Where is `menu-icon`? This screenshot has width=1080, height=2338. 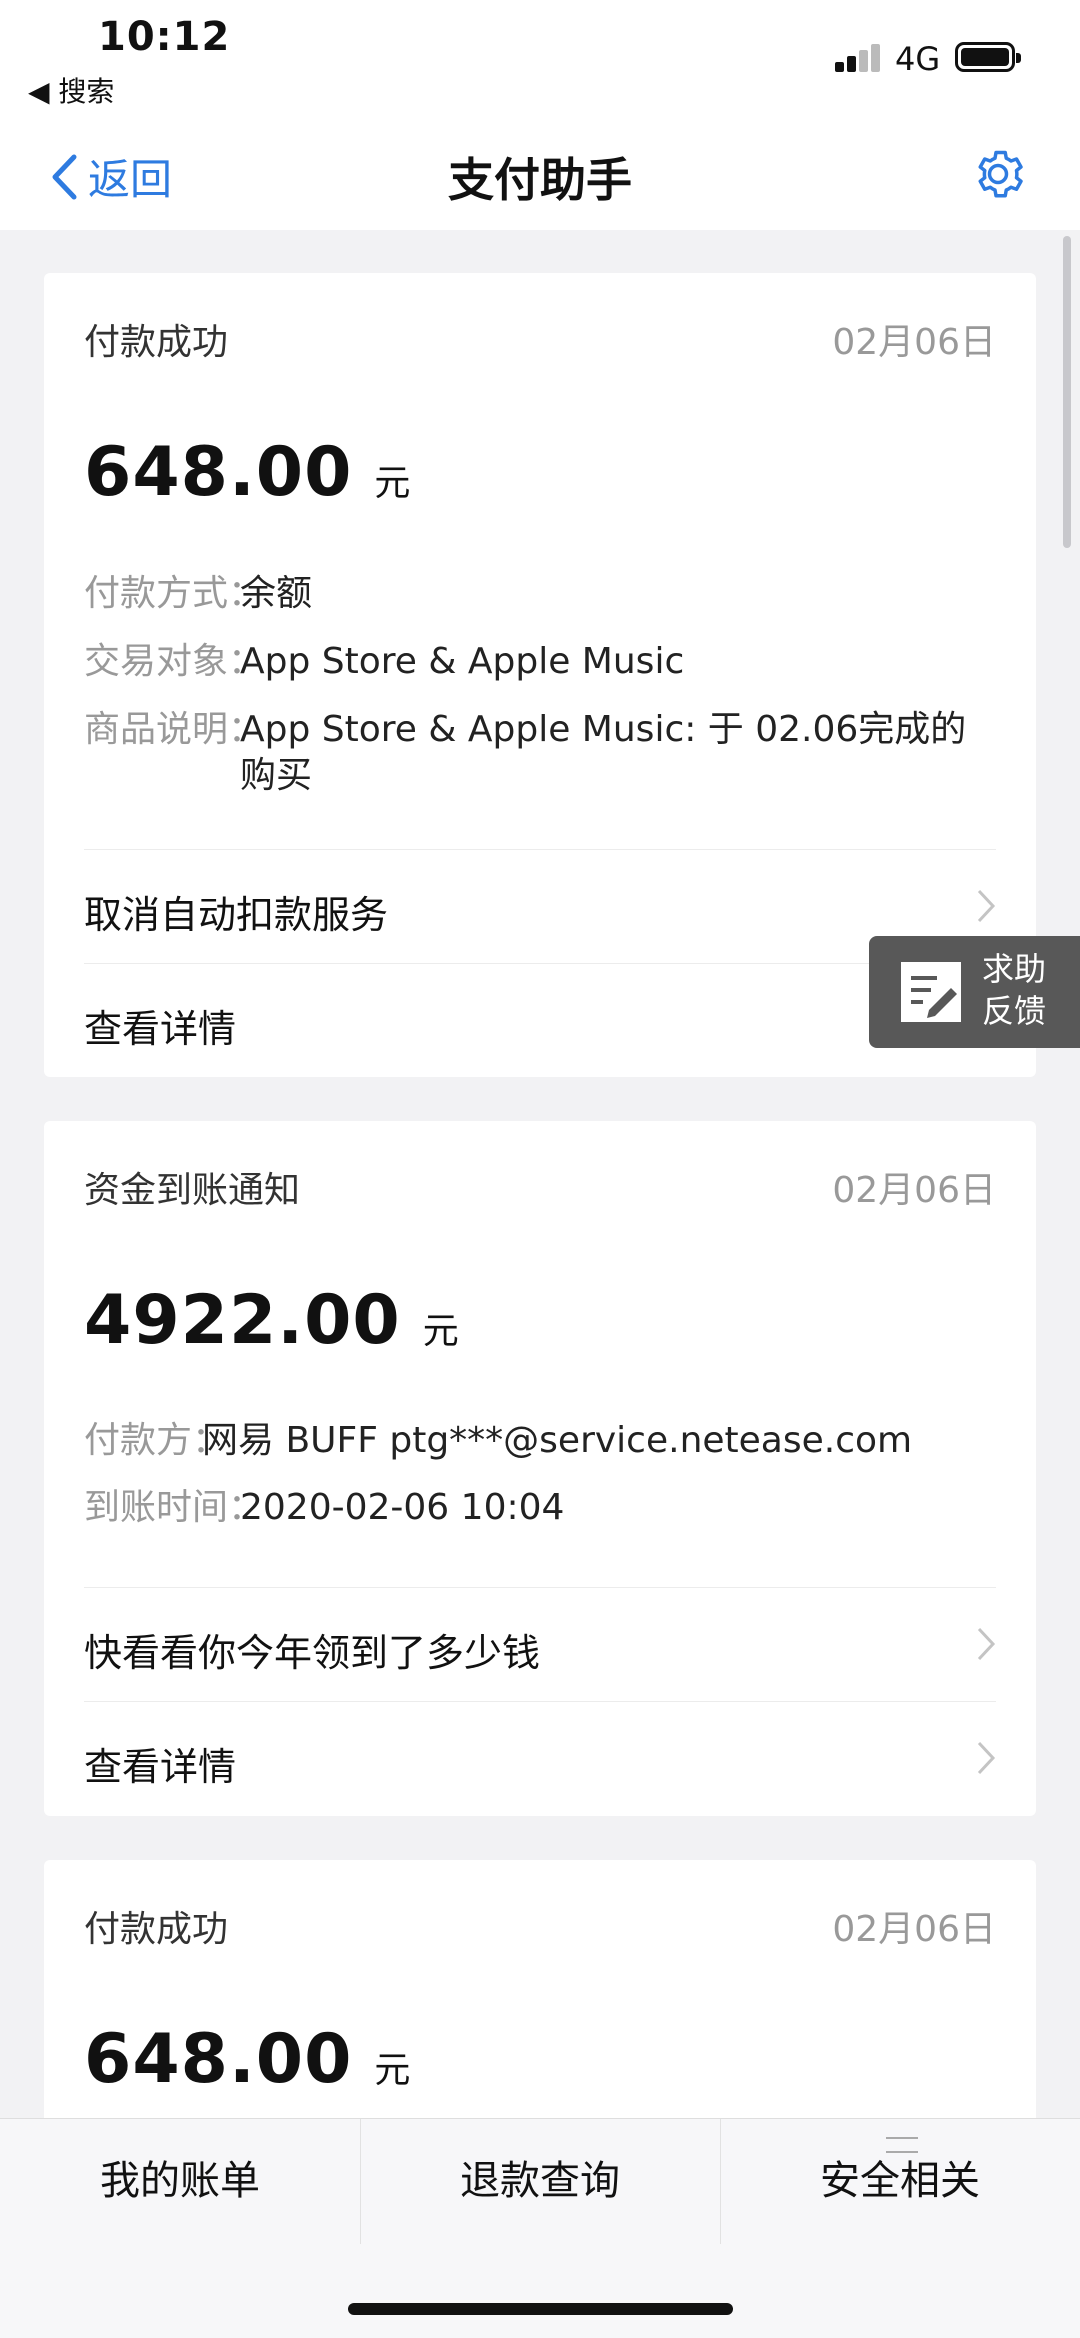 menu-icon is located at coordinates (902, 2145).